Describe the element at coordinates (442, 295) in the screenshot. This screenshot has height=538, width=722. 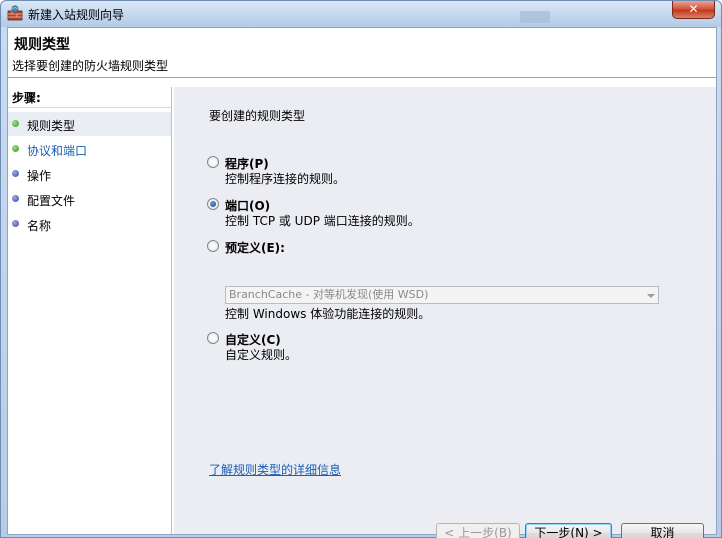
I see `predefined-select: BranchCache - 对等机发现(使用 WSD)` at that location.